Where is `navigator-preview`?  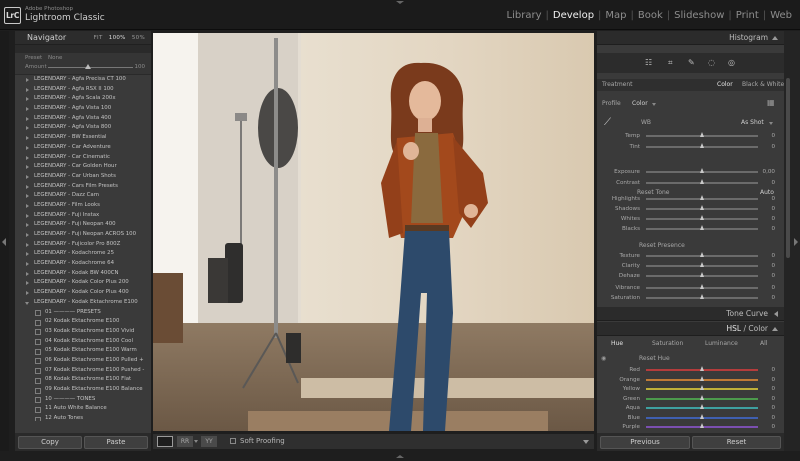 navigator-preview is located at coordinates (83, 49).